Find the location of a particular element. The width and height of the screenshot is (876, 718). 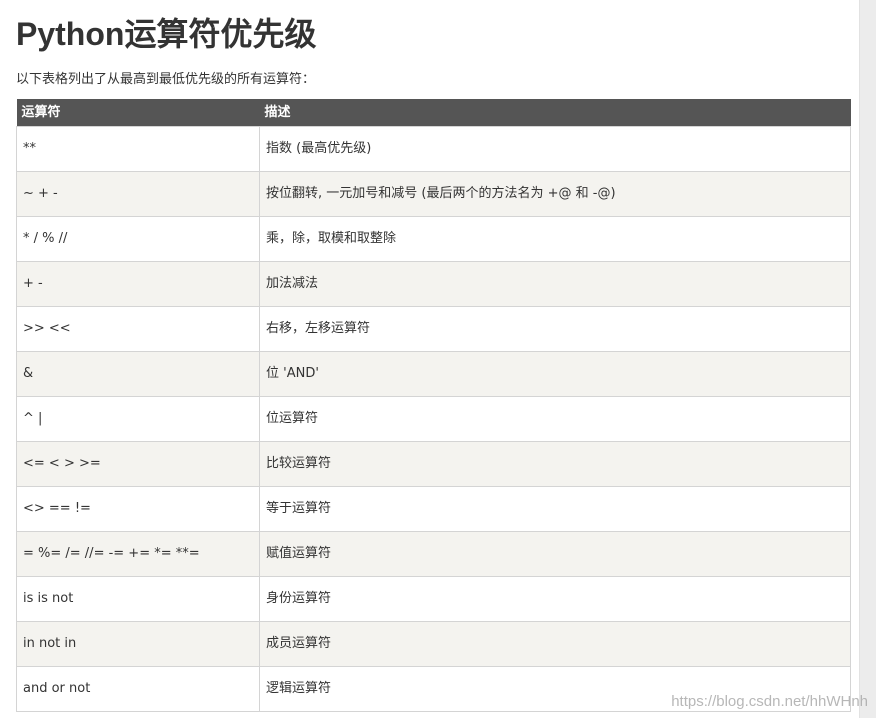

watermark-text: https://blog.csdn.net/hhWHnh is located at coordinates (769, 701).